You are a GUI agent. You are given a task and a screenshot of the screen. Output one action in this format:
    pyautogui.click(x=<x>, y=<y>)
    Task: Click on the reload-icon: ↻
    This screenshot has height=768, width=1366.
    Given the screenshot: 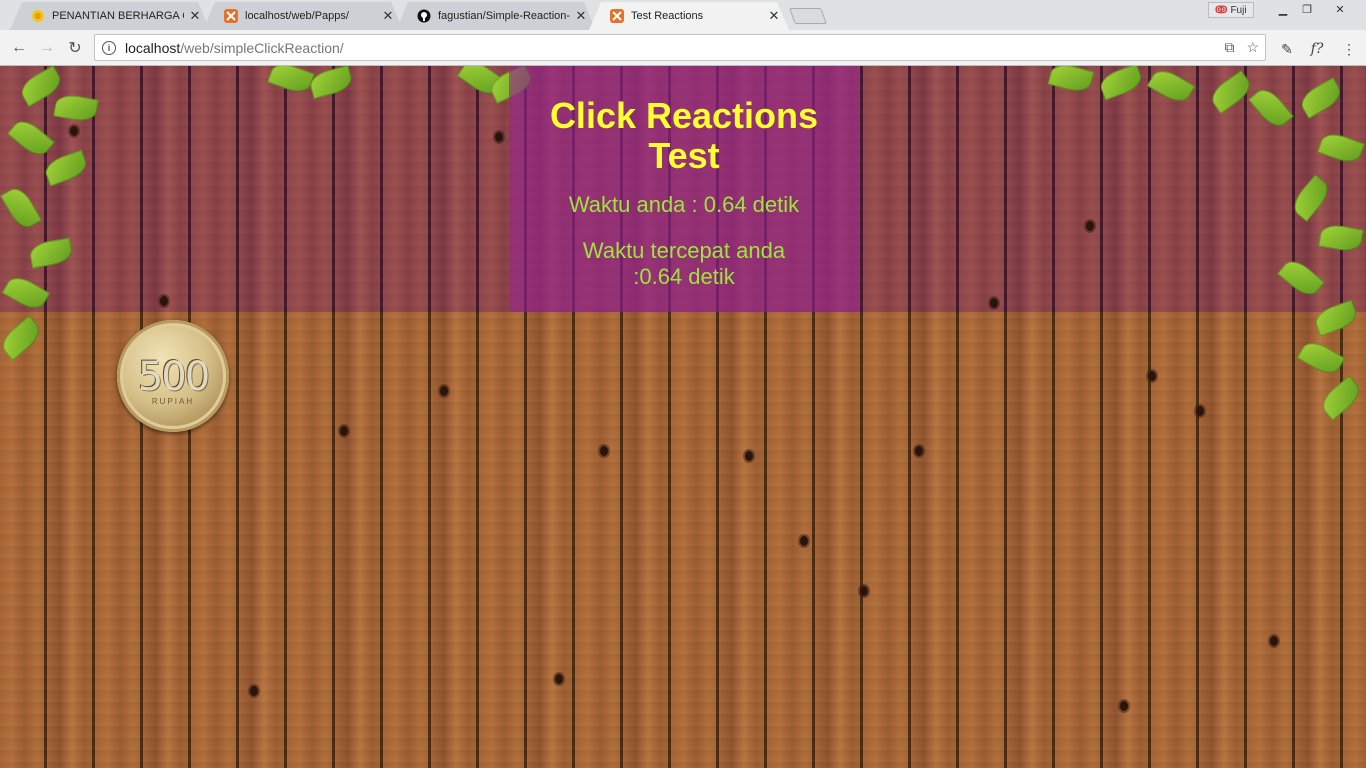 What is the action you would take?
    pyautogui.click(x=75, y=48)
    